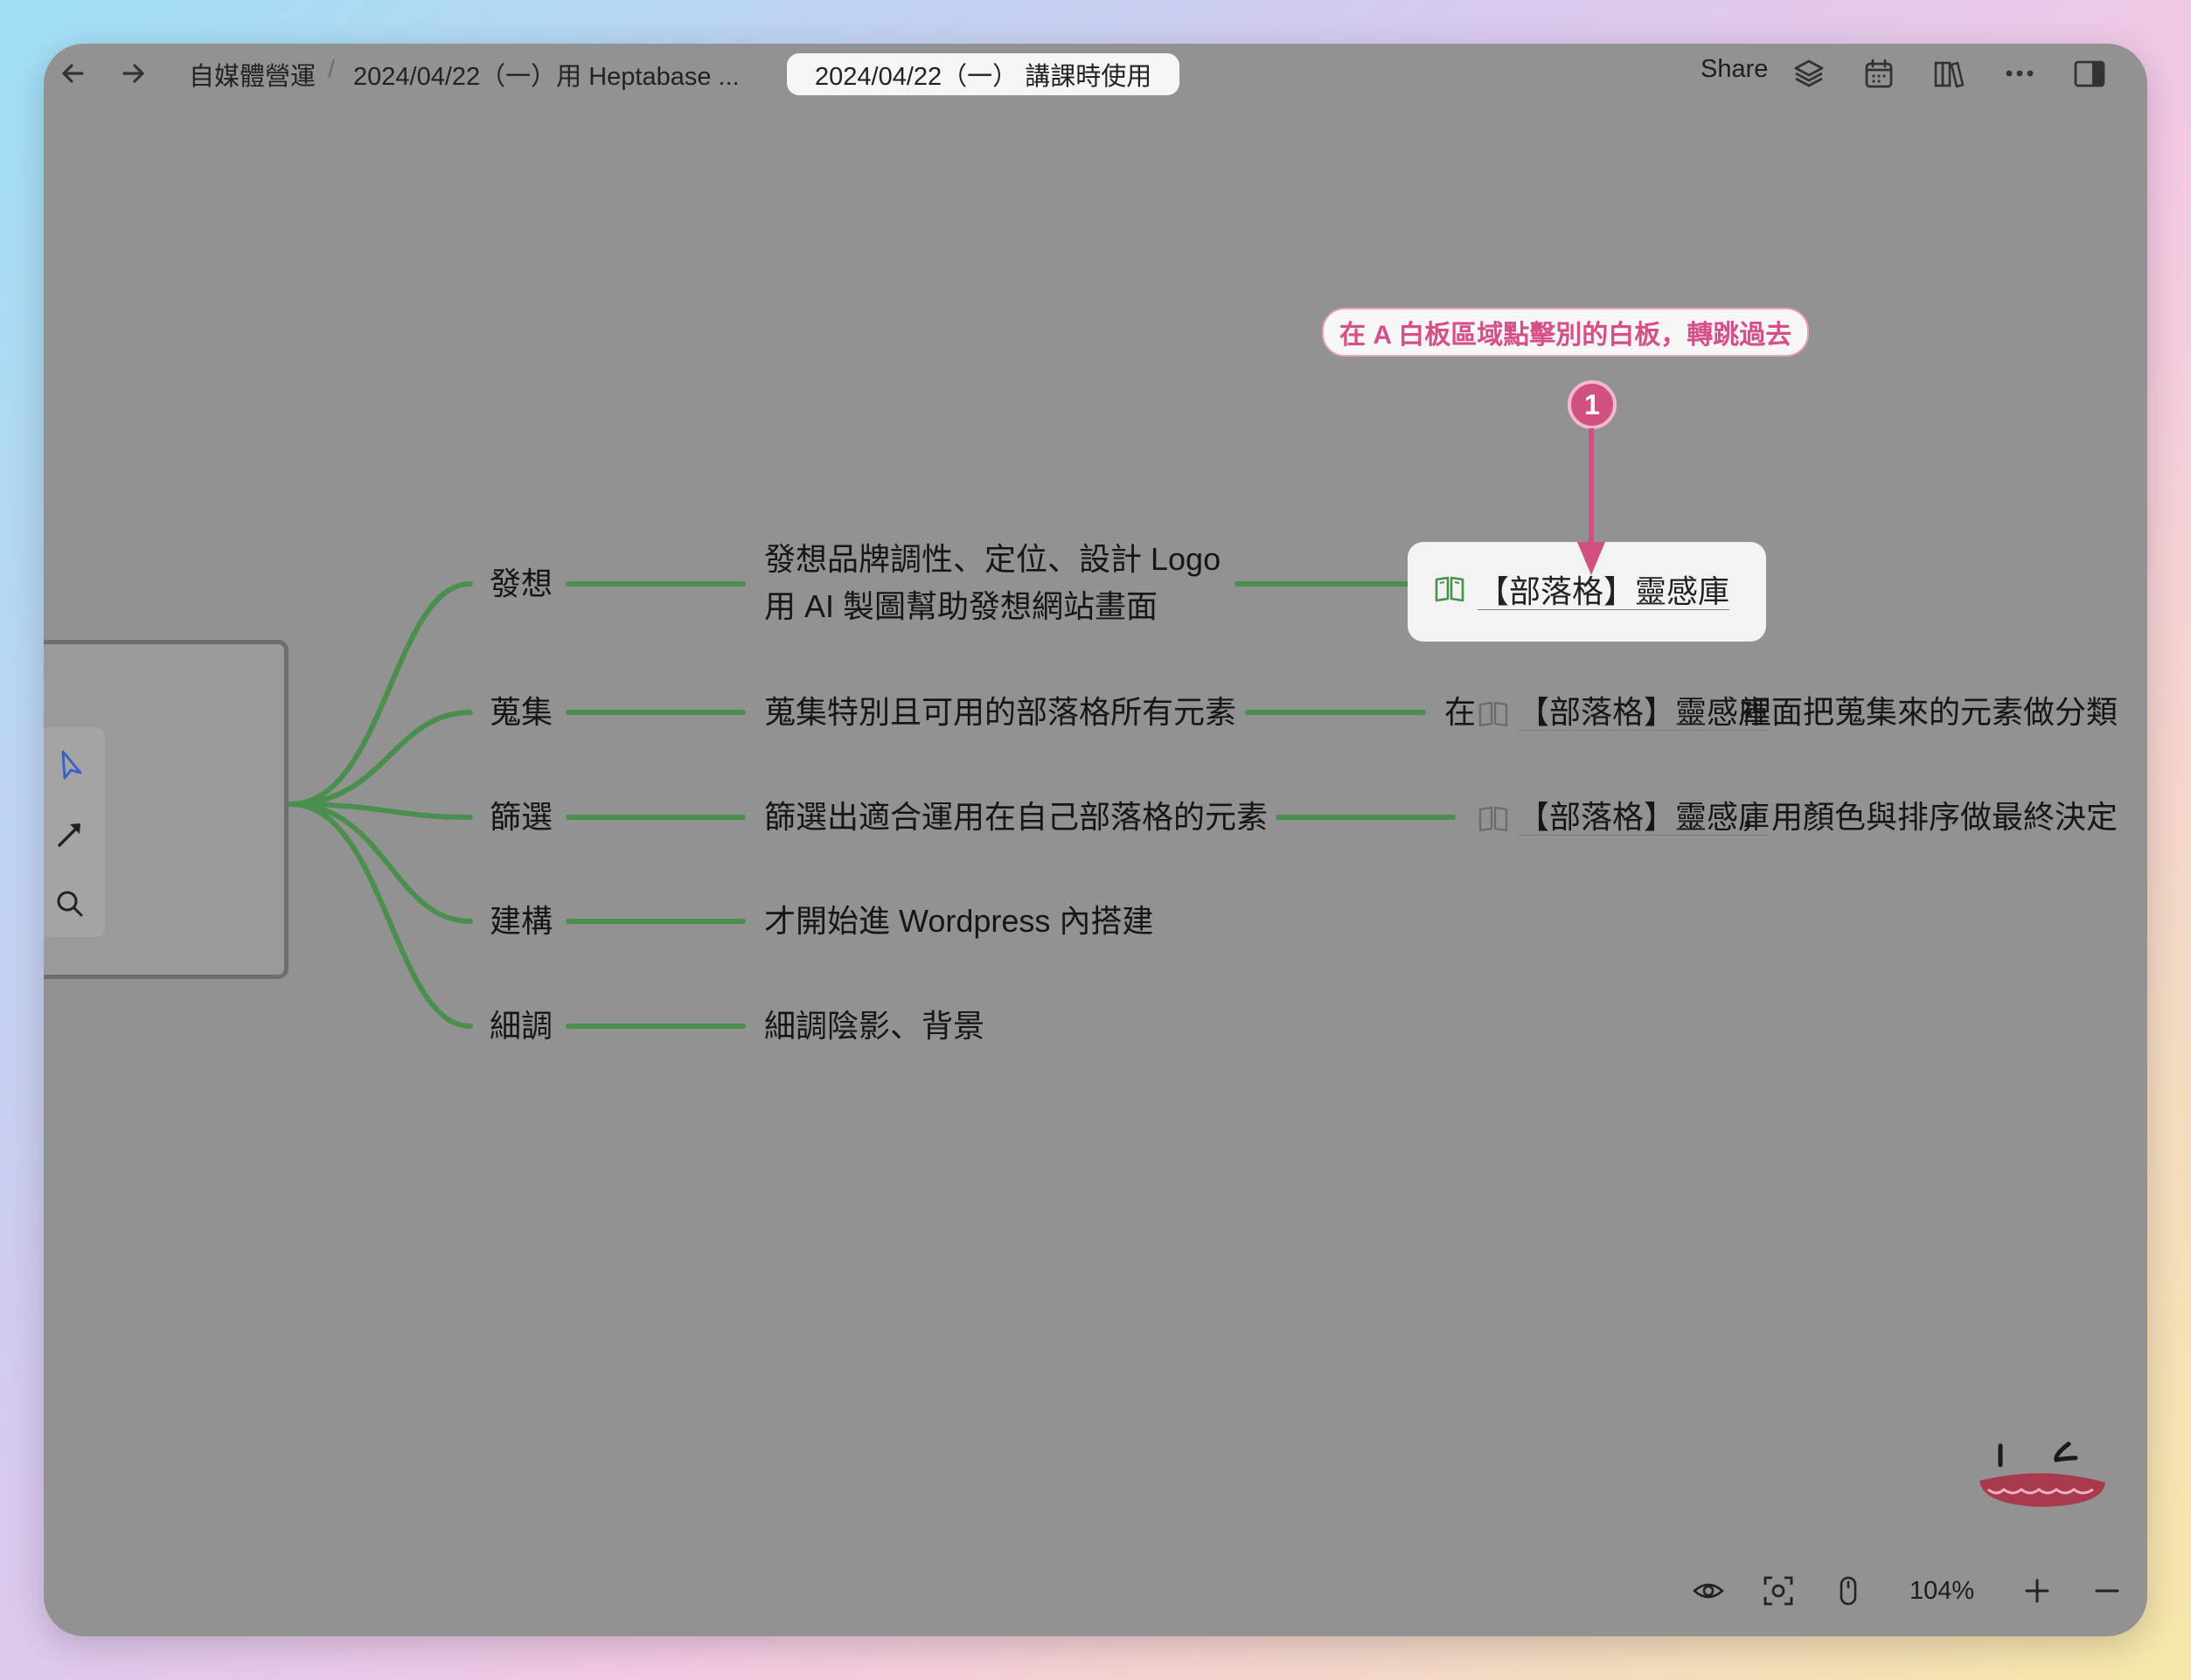 This screenshot has width=2191, height=1680. I want to click on note-filter-suffix: ，用顏色與排序做最終決定, so click(1929, 817).